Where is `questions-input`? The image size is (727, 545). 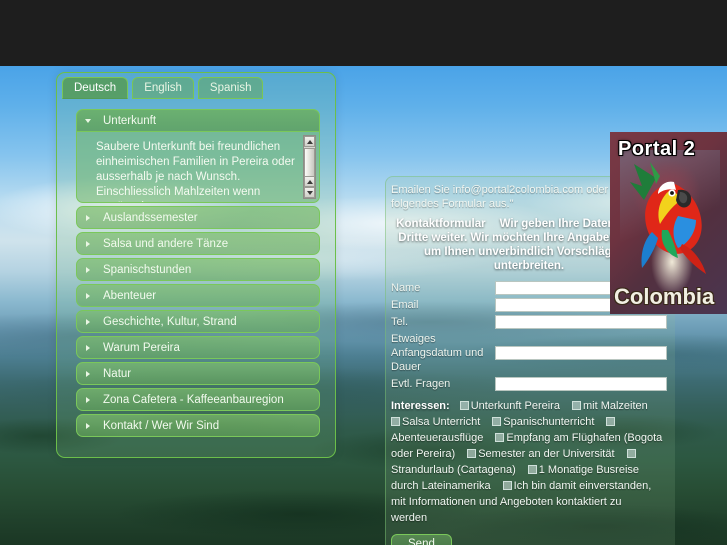
questions-input is located at coordinates (581, 384).